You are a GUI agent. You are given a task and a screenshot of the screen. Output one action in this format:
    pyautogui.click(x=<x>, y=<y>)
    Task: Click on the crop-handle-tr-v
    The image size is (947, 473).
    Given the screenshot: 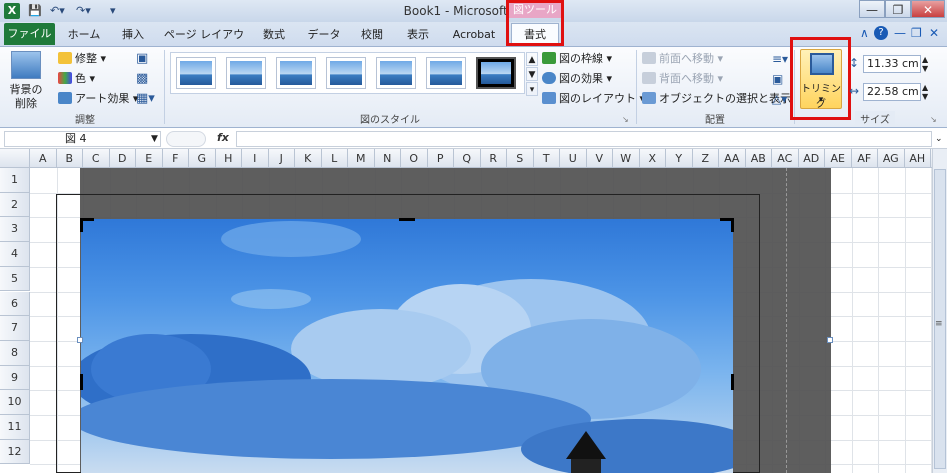 What is the action you would take?
    pyautogui.click(x=732, y=225)
    